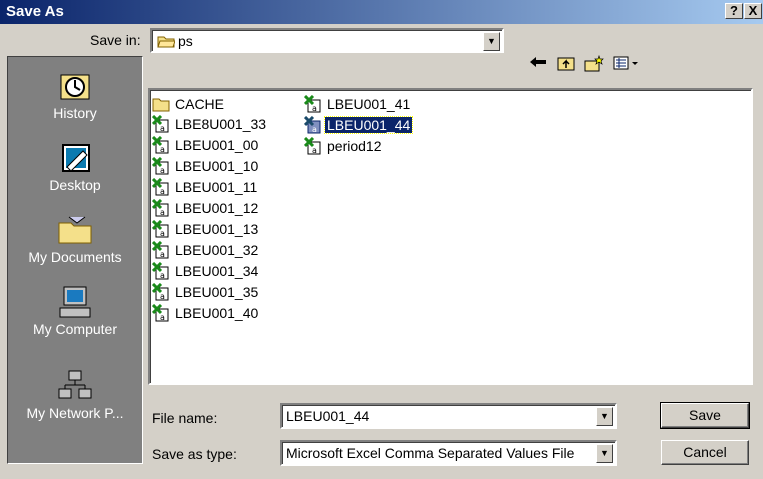 The width and height of the screenshot is (763, 479). I want to click on file-item: a LBEU001_11, so click(205, 187).